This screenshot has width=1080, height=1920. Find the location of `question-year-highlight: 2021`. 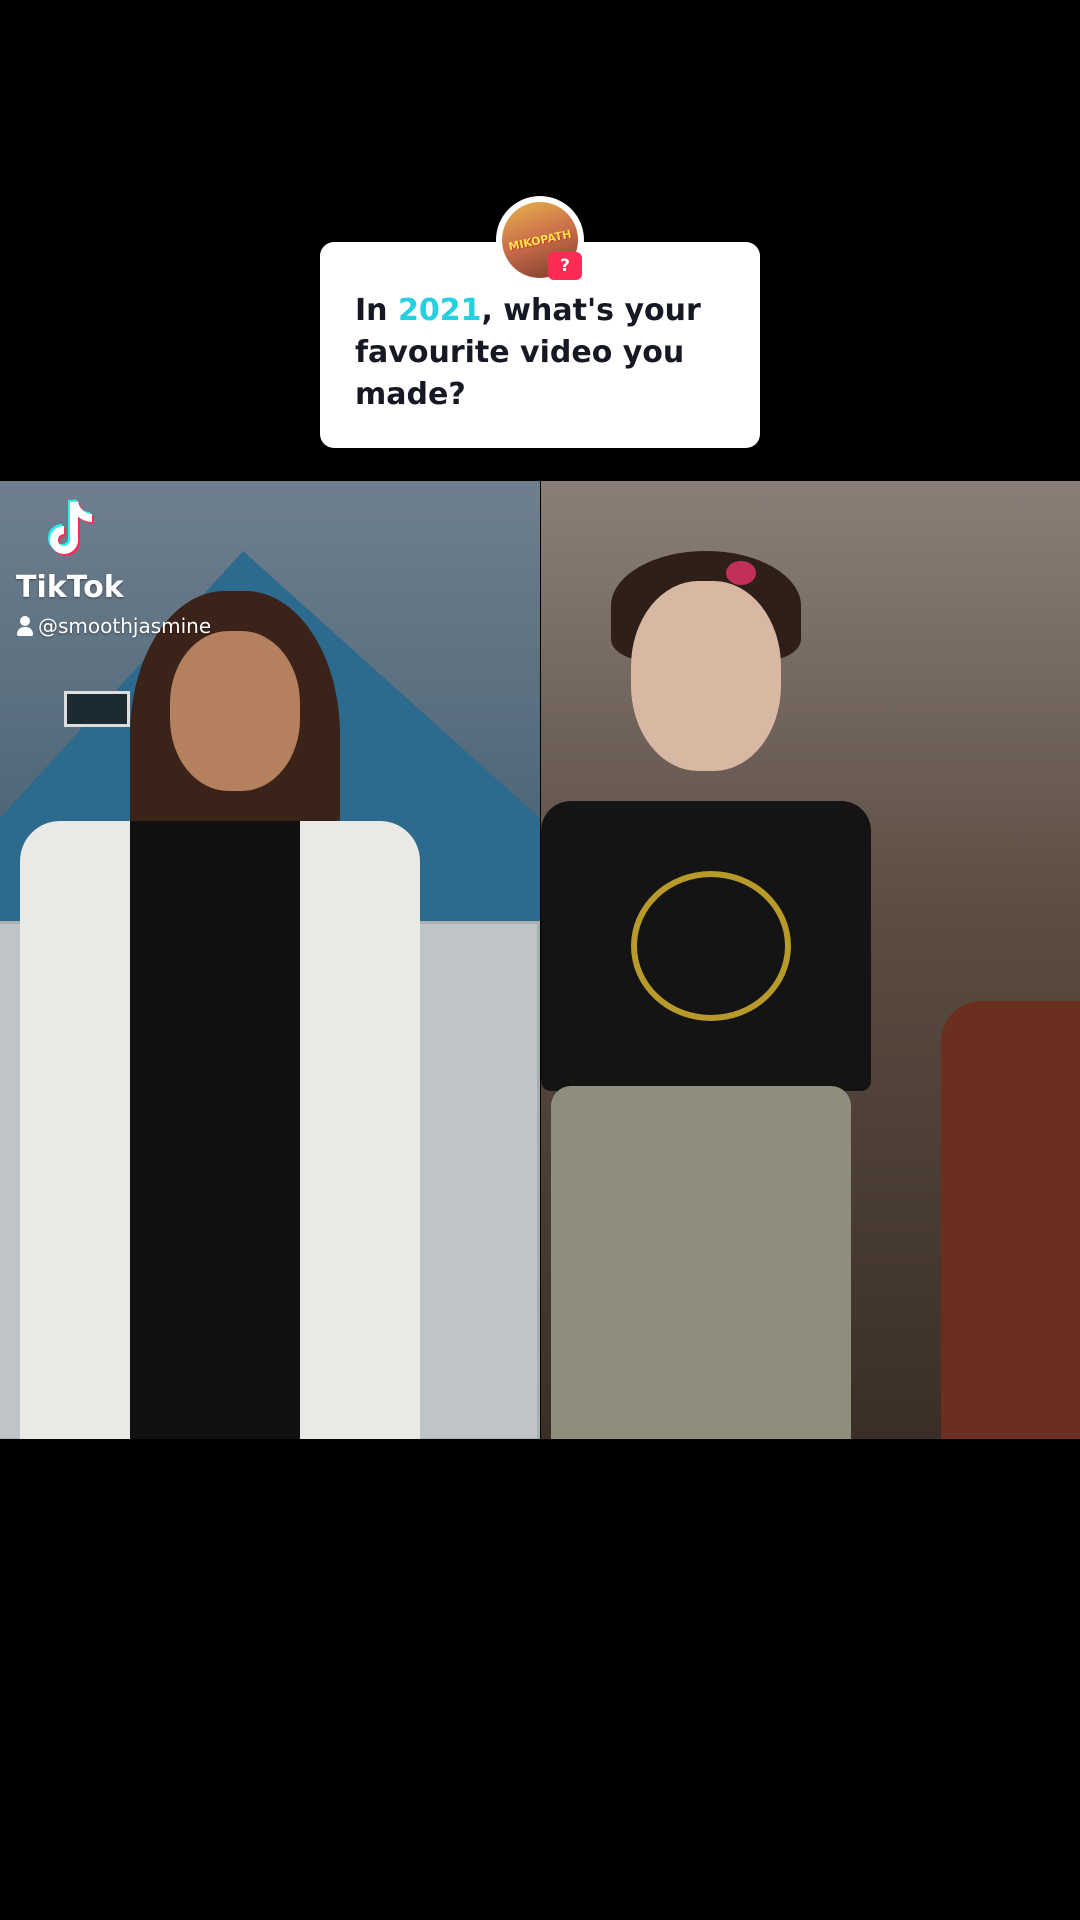

question-year-highlight: 2021 is located at coordinates (439, 310).